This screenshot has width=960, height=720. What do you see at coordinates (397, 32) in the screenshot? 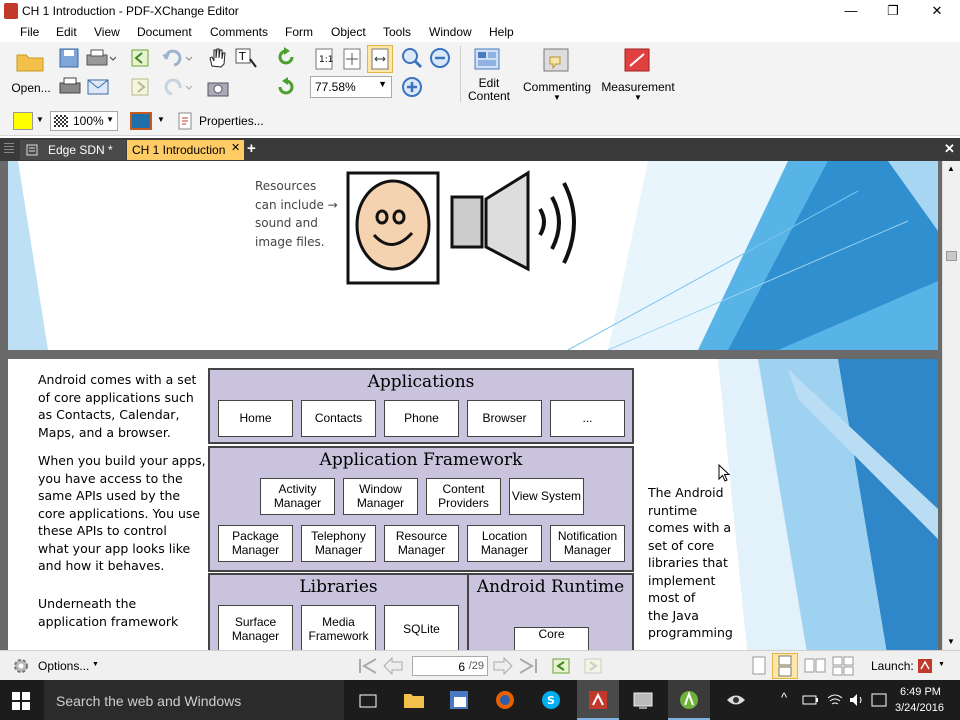
I see `menu-tools: Tools` at bounding box center [397, 32].